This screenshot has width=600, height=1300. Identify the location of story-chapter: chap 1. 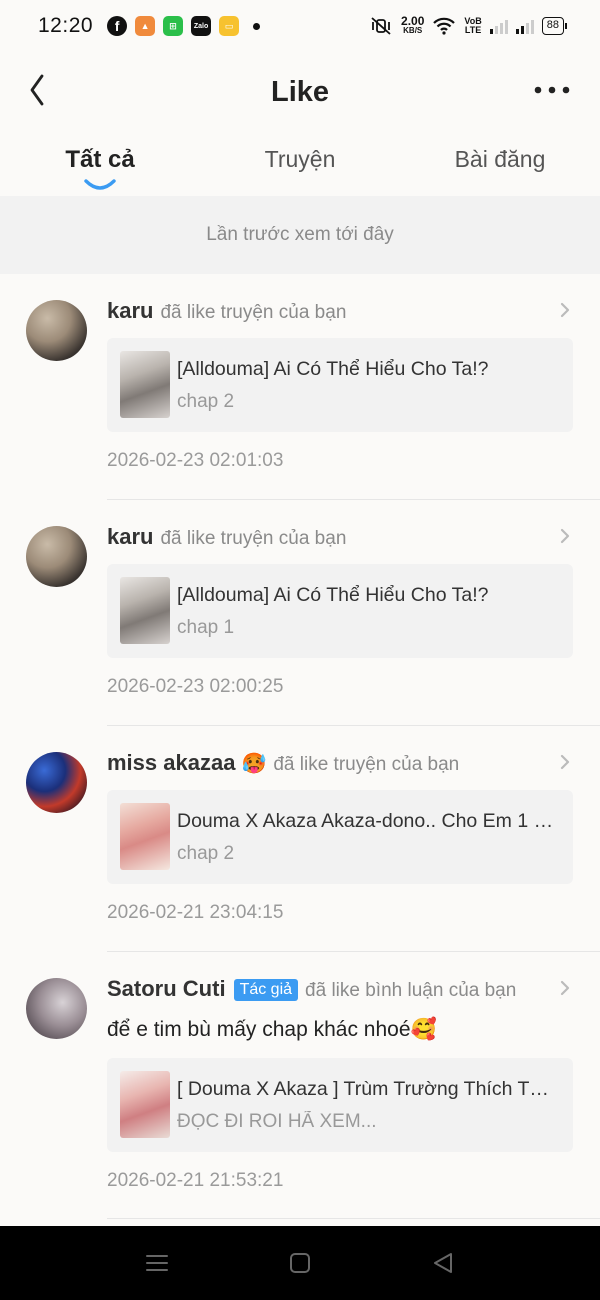
(206, 627).